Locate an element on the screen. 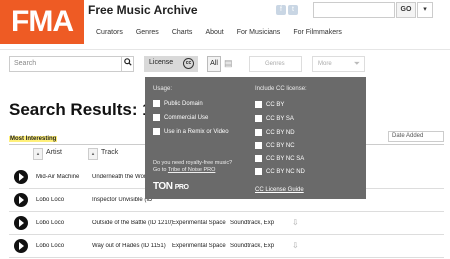 The height and width of the screenshot is (259, 450). fma-logo: FMA is located at coordinates (42, 22).